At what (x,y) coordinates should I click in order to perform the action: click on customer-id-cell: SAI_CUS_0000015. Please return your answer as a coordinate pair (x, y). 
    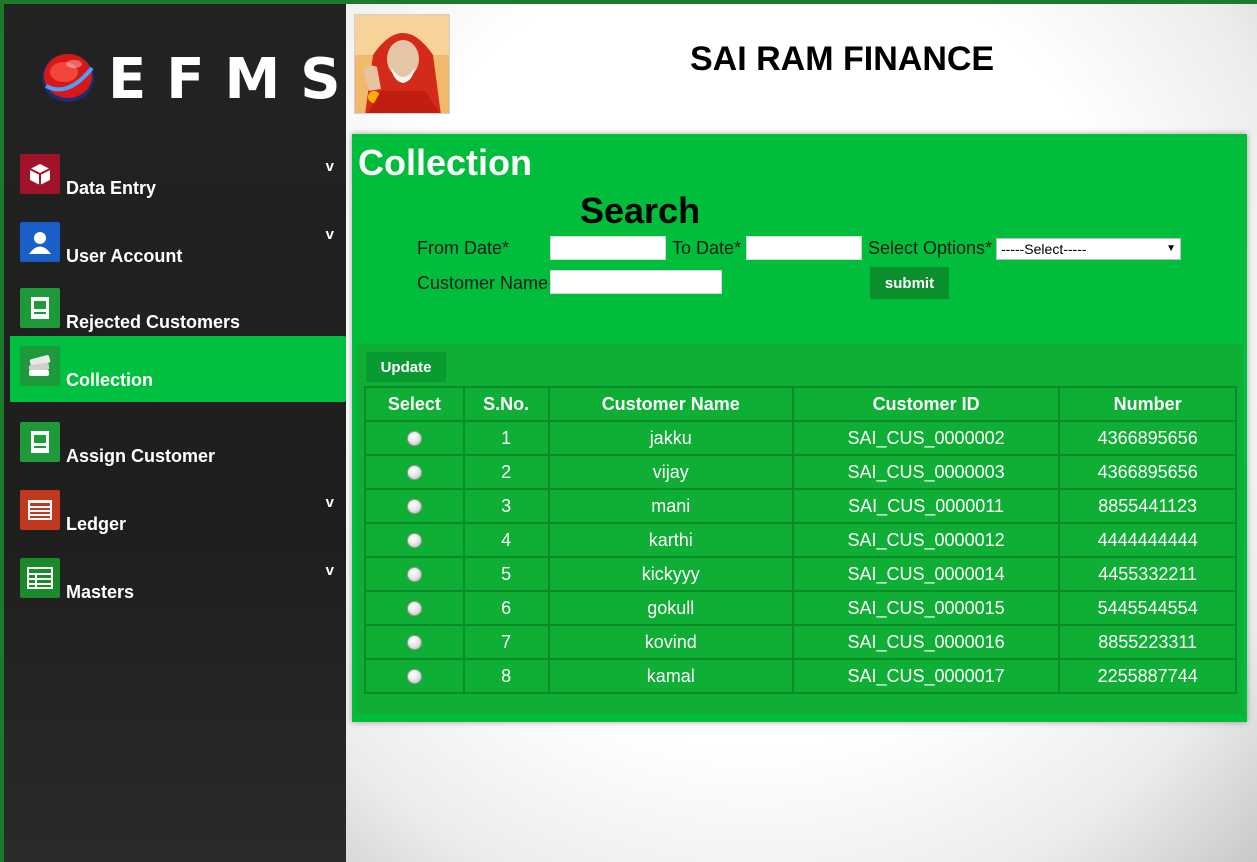
    Looking at the image, I should click on (926, 608).